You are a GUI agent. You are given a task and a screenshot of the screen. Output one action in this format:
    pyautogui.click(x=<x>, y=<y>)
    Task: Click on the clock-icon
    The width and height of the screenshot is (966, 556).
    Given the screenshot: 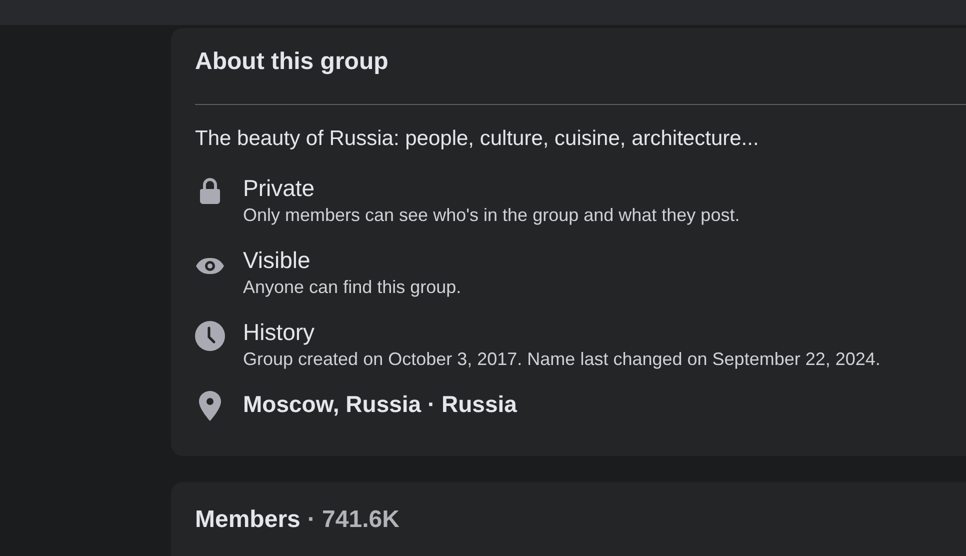 What is the action you would take?
    pyautogui.click(x=210, y=336)
    